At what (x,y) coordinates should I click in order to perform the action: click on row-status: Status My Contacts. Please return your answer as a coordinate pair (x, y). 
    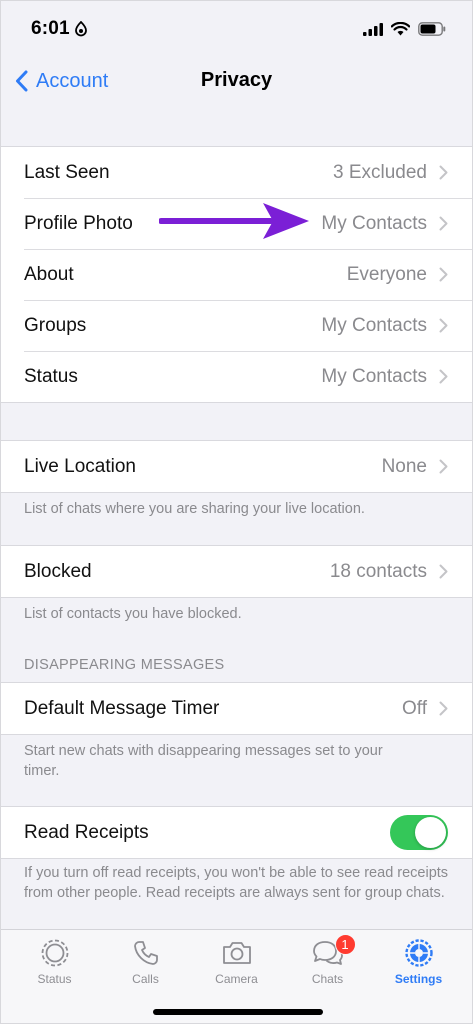
    Looking at the image, I should click on (236, 376).